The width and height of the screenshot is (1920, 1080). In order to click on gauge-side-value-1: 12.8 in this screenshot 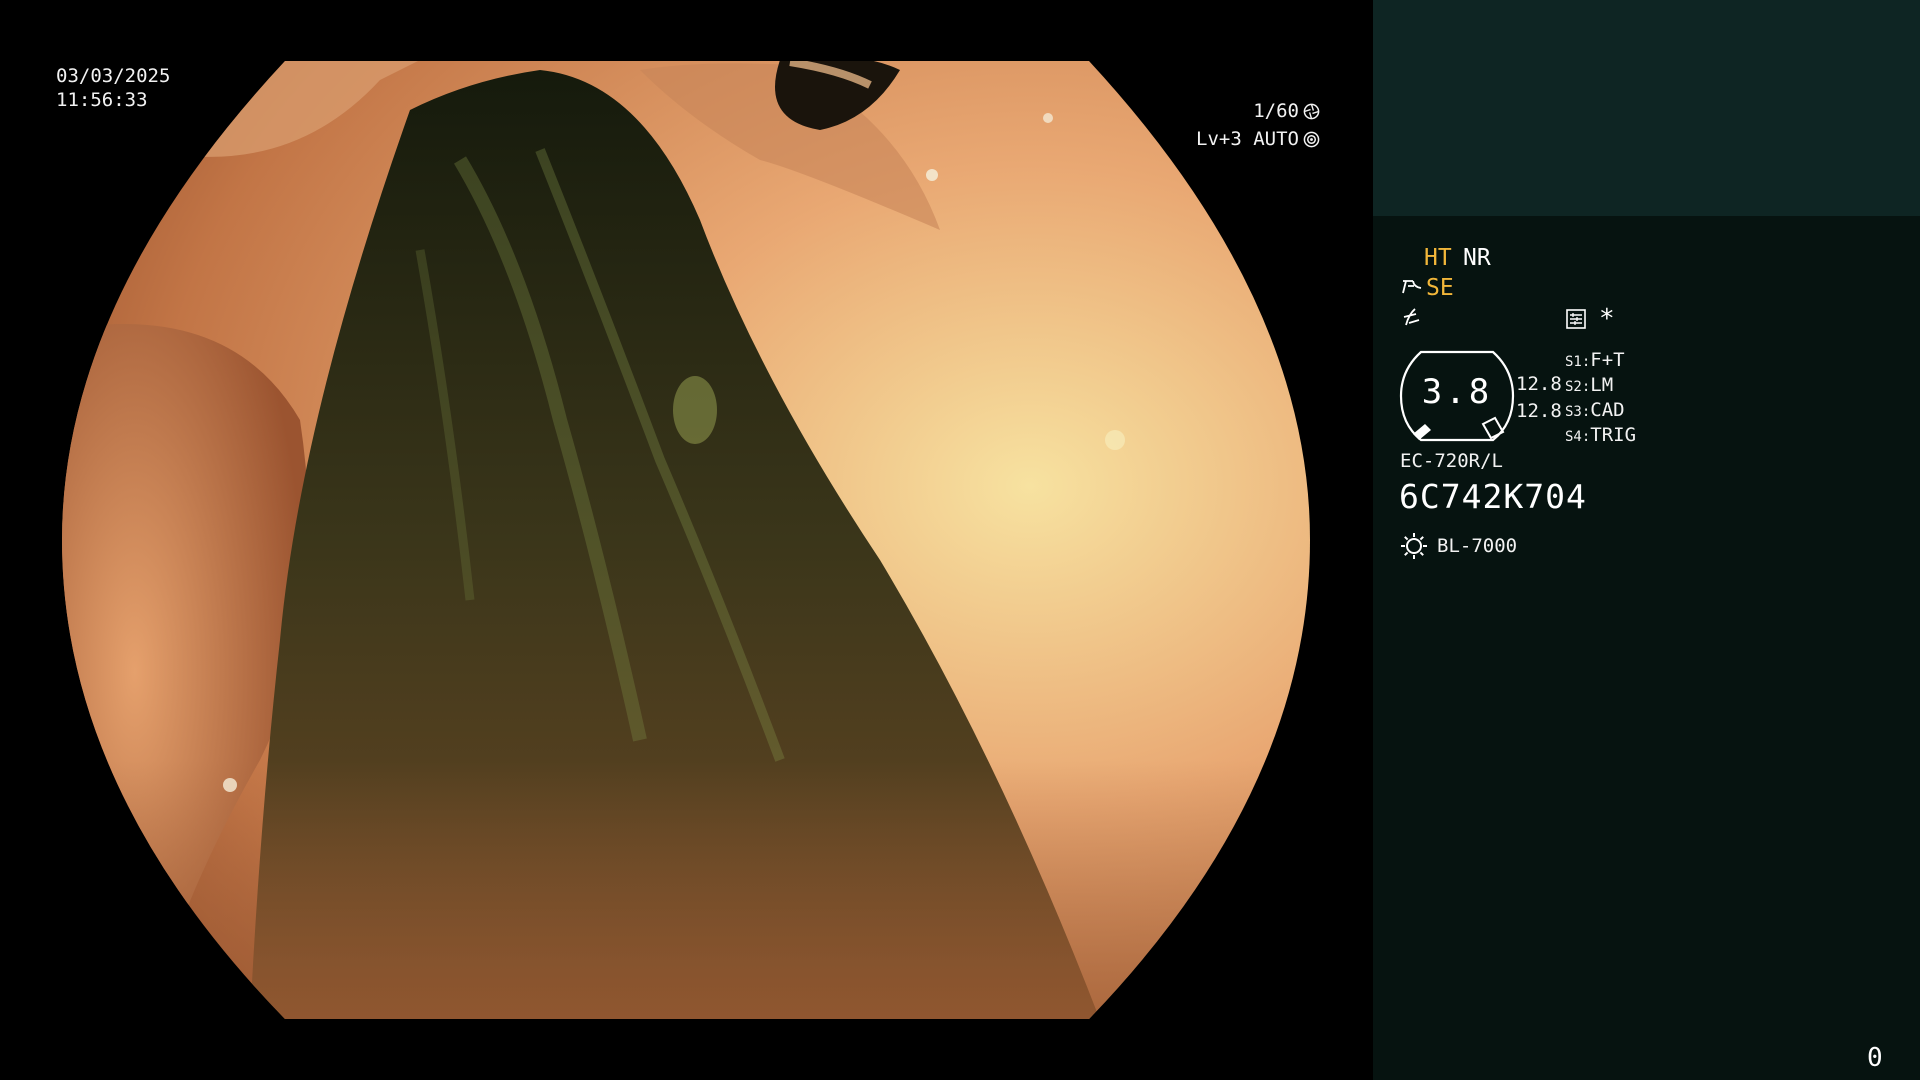, I will do `click(1539, 384)`.